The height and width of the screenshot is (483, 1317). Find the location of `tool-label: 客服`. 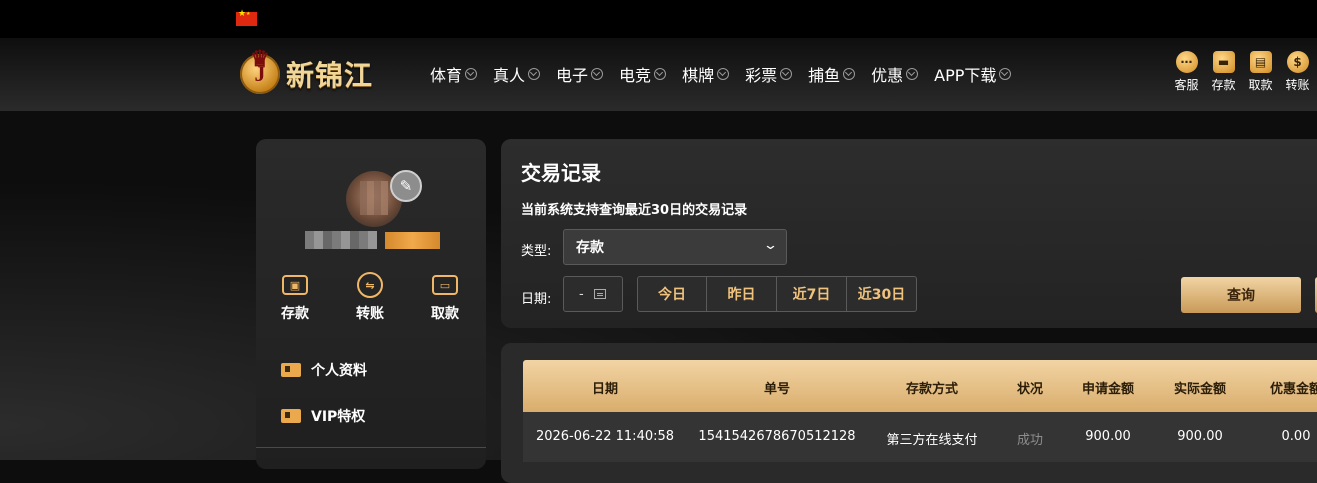

tool-label: 客服 is located at coordinates (1186, 85).